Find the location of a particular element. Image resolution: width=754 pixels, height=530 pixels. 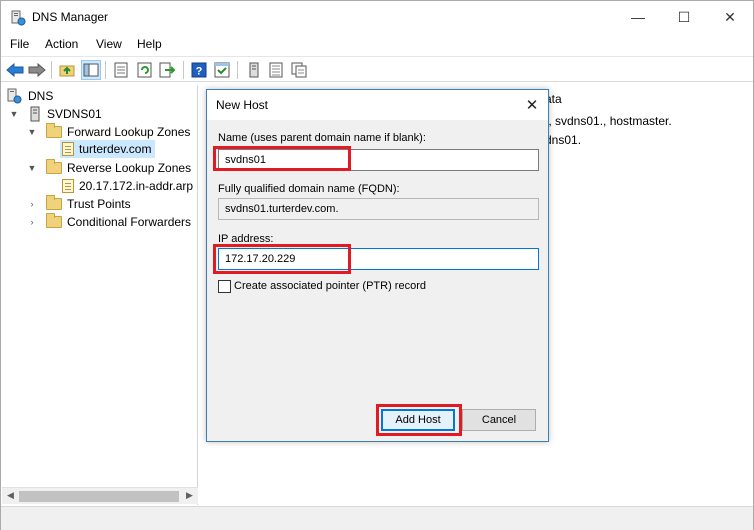

tree-horizontal-scrollbar: ◀ ▶ is located at coordinates (100, 495).